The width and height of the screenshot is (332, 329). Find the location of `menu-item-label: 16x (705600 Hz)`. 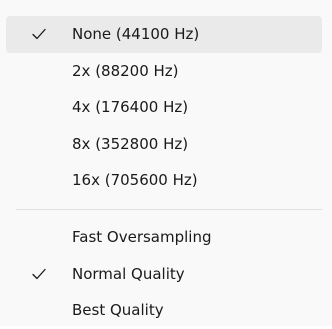

menu-item-label: 16x (705600 Hz) is located at coordinates (135, 180).